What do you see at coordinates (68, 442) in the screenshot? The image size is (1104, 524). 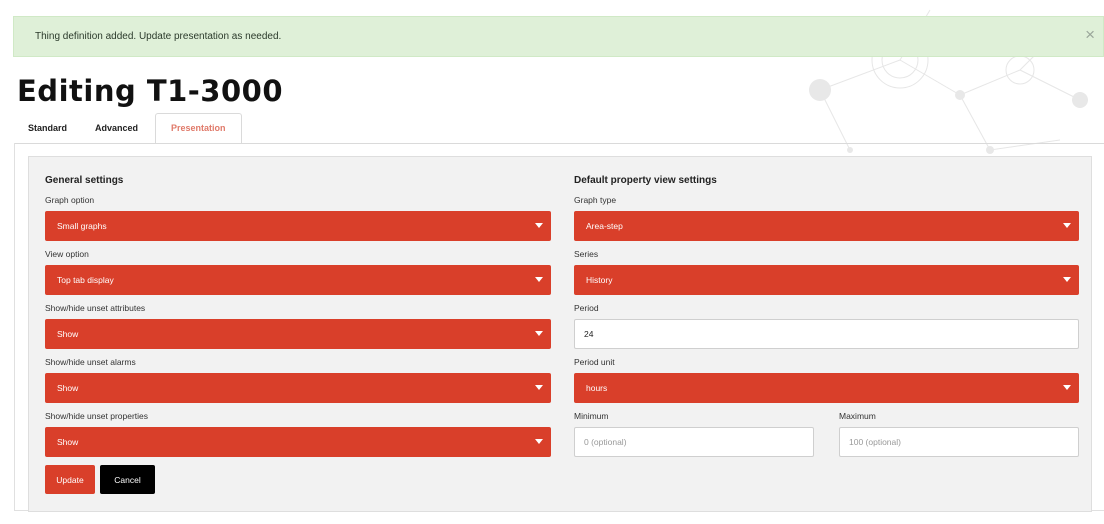 I see `unset-properties-value: Show` at bounding box center [68, 442].